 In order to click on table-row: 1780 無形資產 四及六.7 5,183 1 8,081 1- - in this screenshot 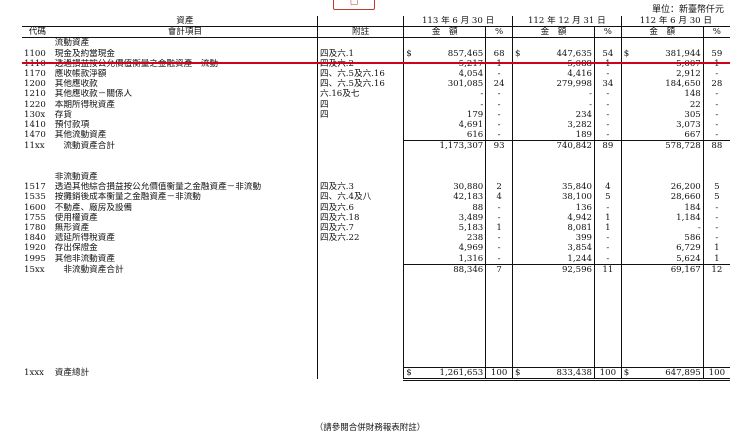, I will do `click(376, 228)`.